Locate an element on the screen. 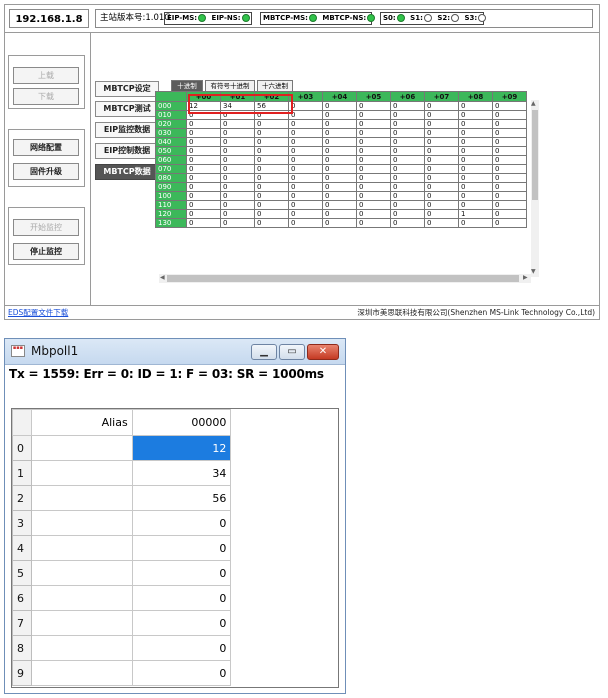 Image resolution: width=608 pixels, height=698 pixels. nav-mbtcp-test: MBTCP测试 is located at coordinates (127, 109).